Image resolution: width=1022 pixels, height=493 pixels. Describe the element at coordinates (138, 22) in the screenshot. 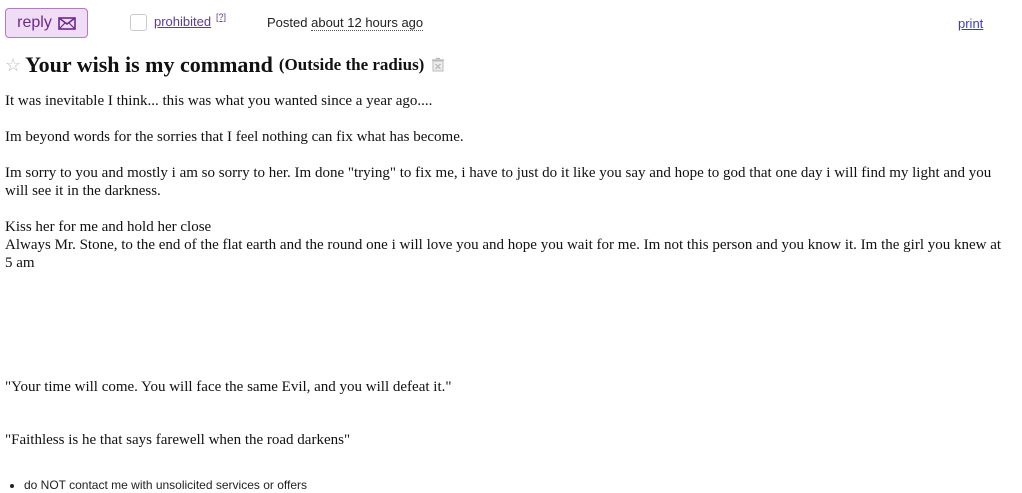

I see `flag-checkbox` at that location.